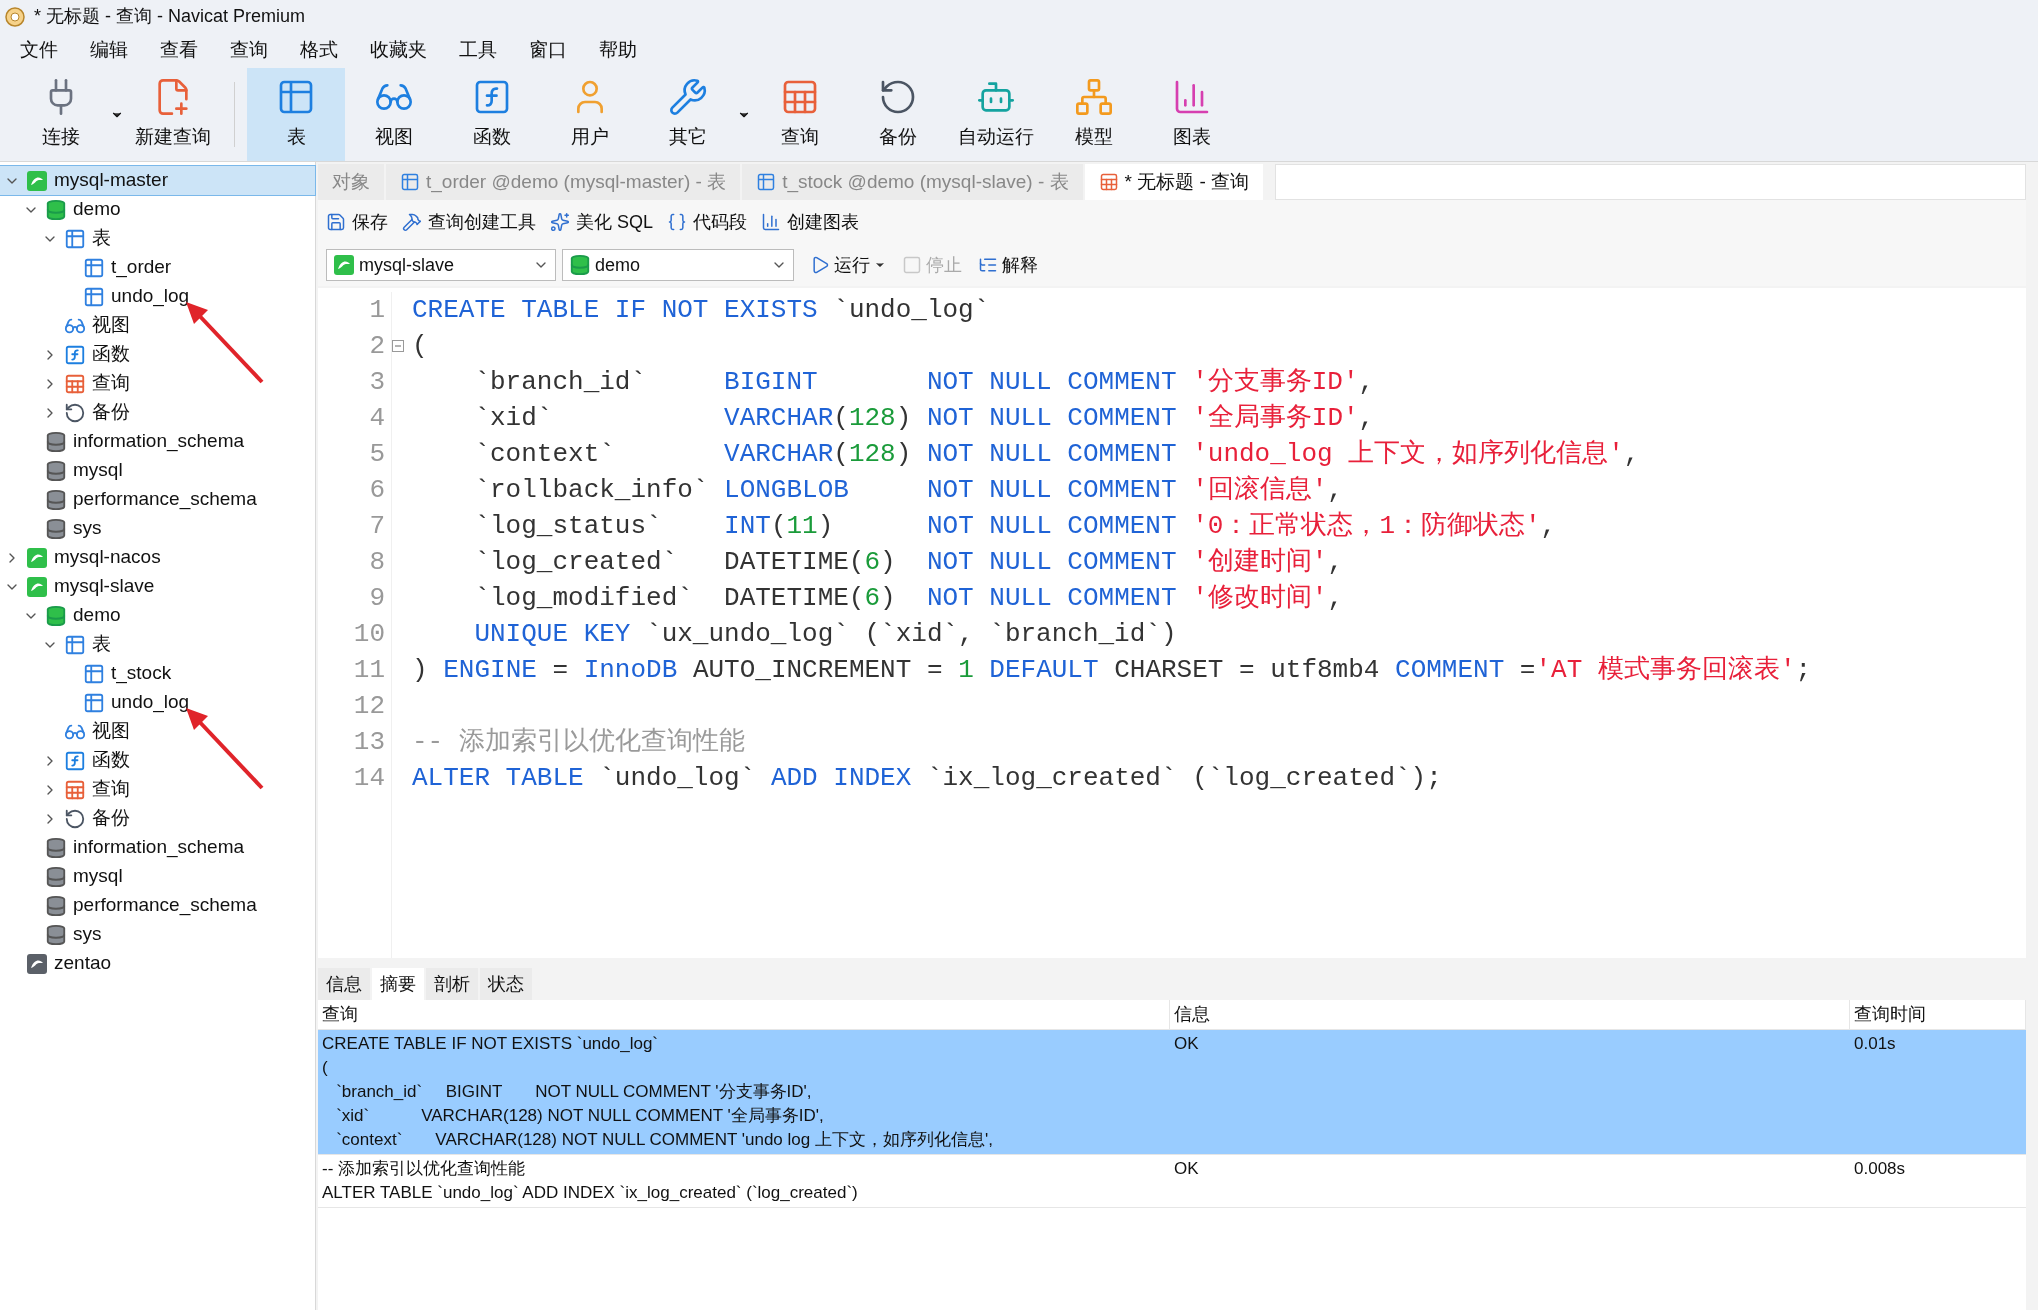  Describe the element at coordinates (412, 222) in the screenshot. I see `builder-icon` at that location.